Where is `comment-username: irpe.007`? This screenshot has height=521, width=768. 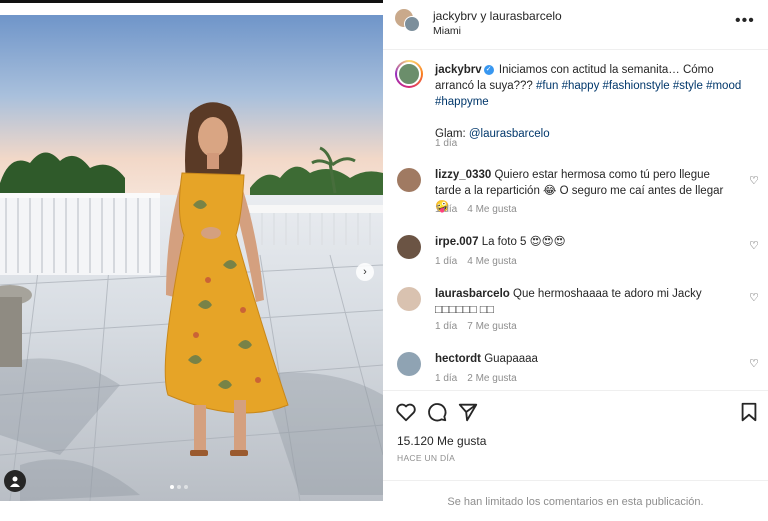
comment-username: irpe.007 is located at coordinates (456, 242).